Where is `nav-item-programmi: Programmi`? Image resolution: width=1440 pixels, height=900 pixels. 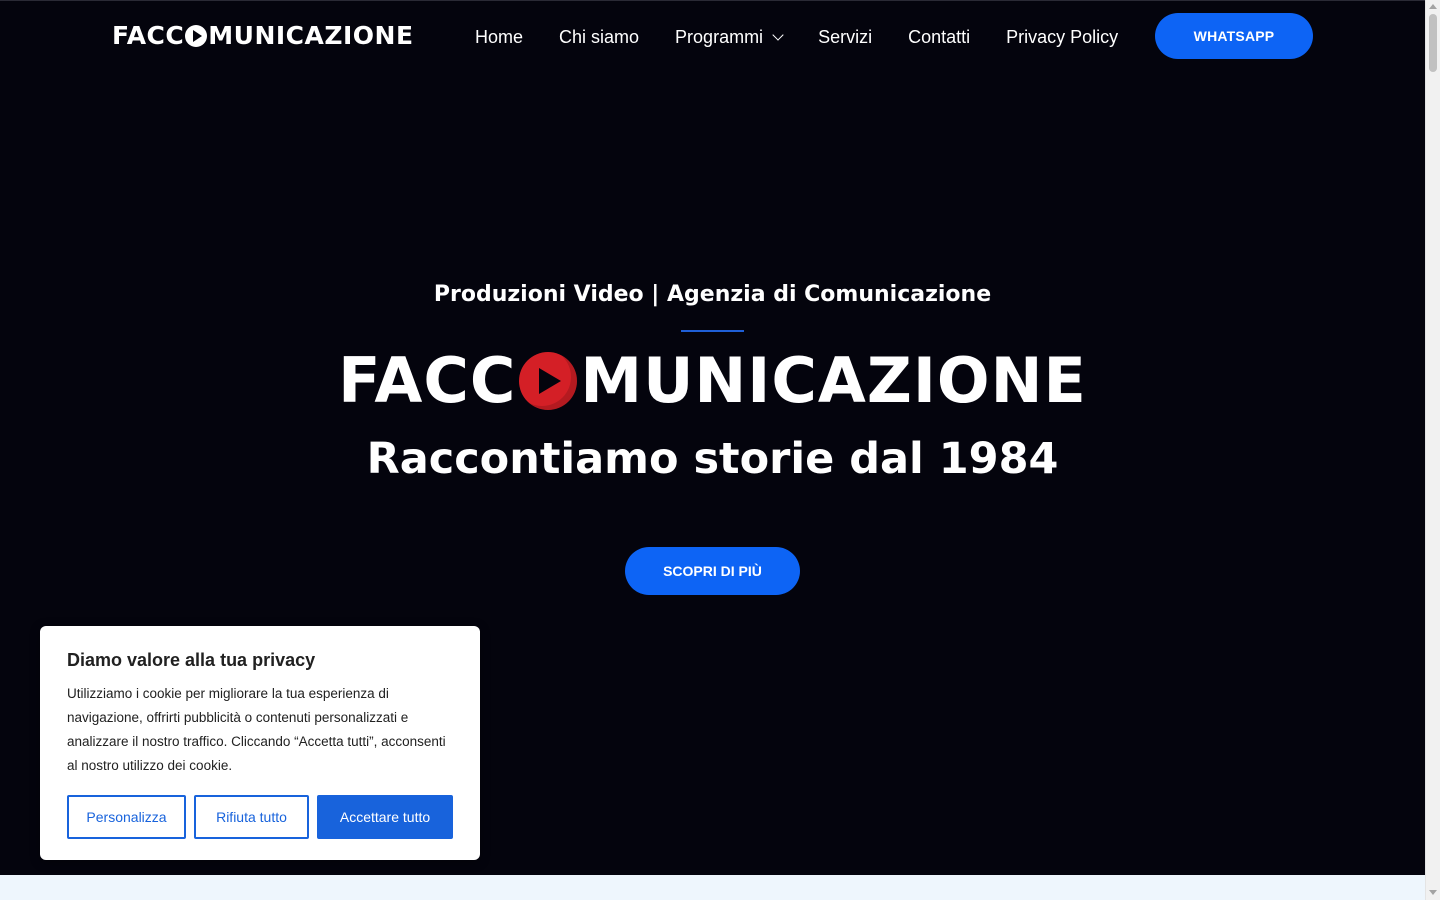 nav-item-programmi: Programmi is located at coordinates (729, 37).